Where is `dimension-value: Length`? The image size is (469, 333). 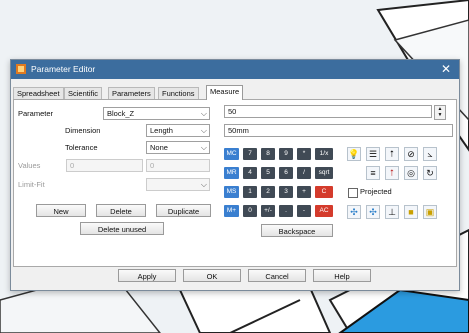
dimension-value: Length is located at coordinates (161, 130).